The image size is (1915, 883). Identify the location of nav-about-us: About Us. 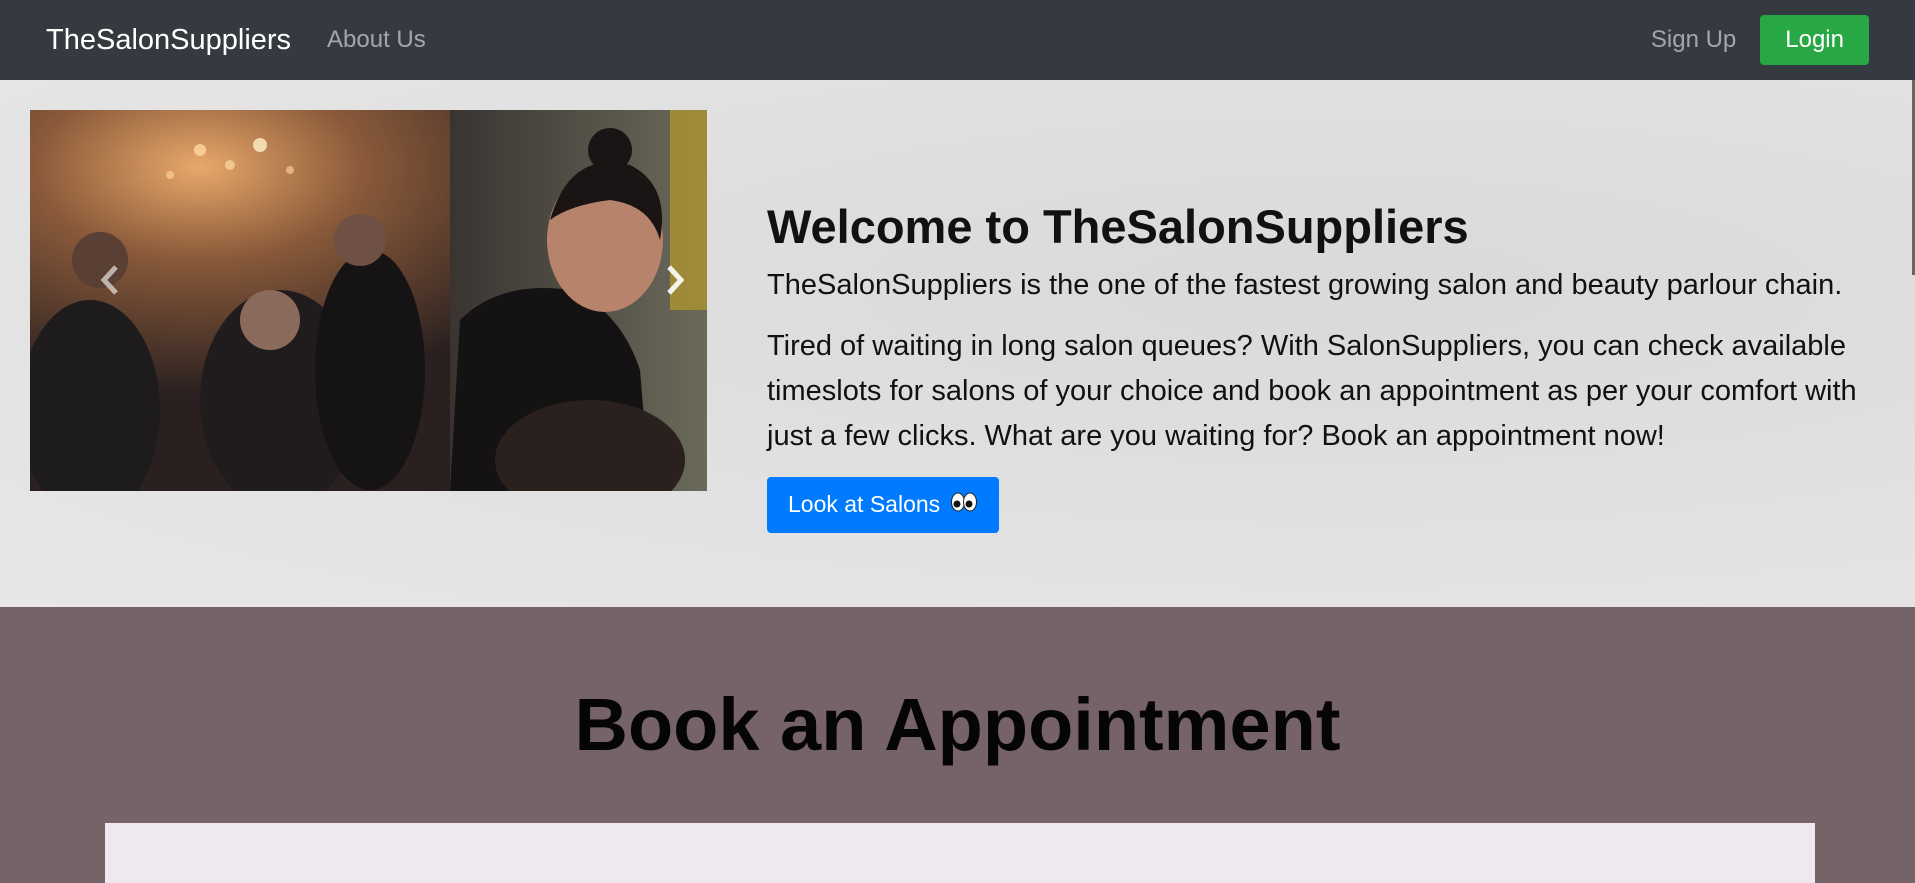
(376, 40).